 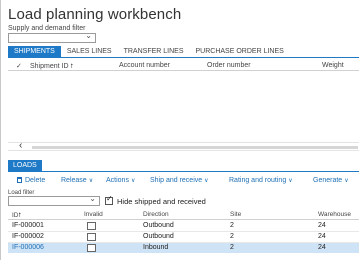 What do you see at coordinates (235, 214) in the screenshot?
I see `column-site: Site` at bounding box center [235, 214].